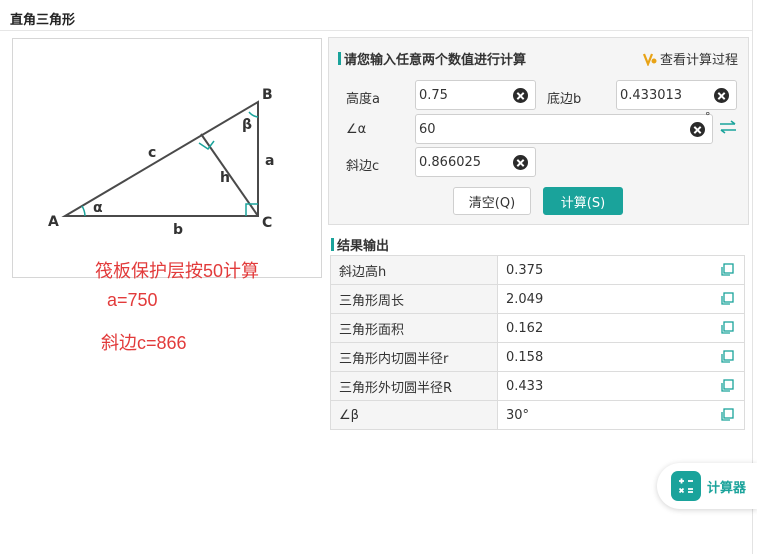 The width and height of the screenshot is (757, 554). Describe the element at coordinates (98, 208) in the screenshot. I see `angle-label-alpha: α` at that location.